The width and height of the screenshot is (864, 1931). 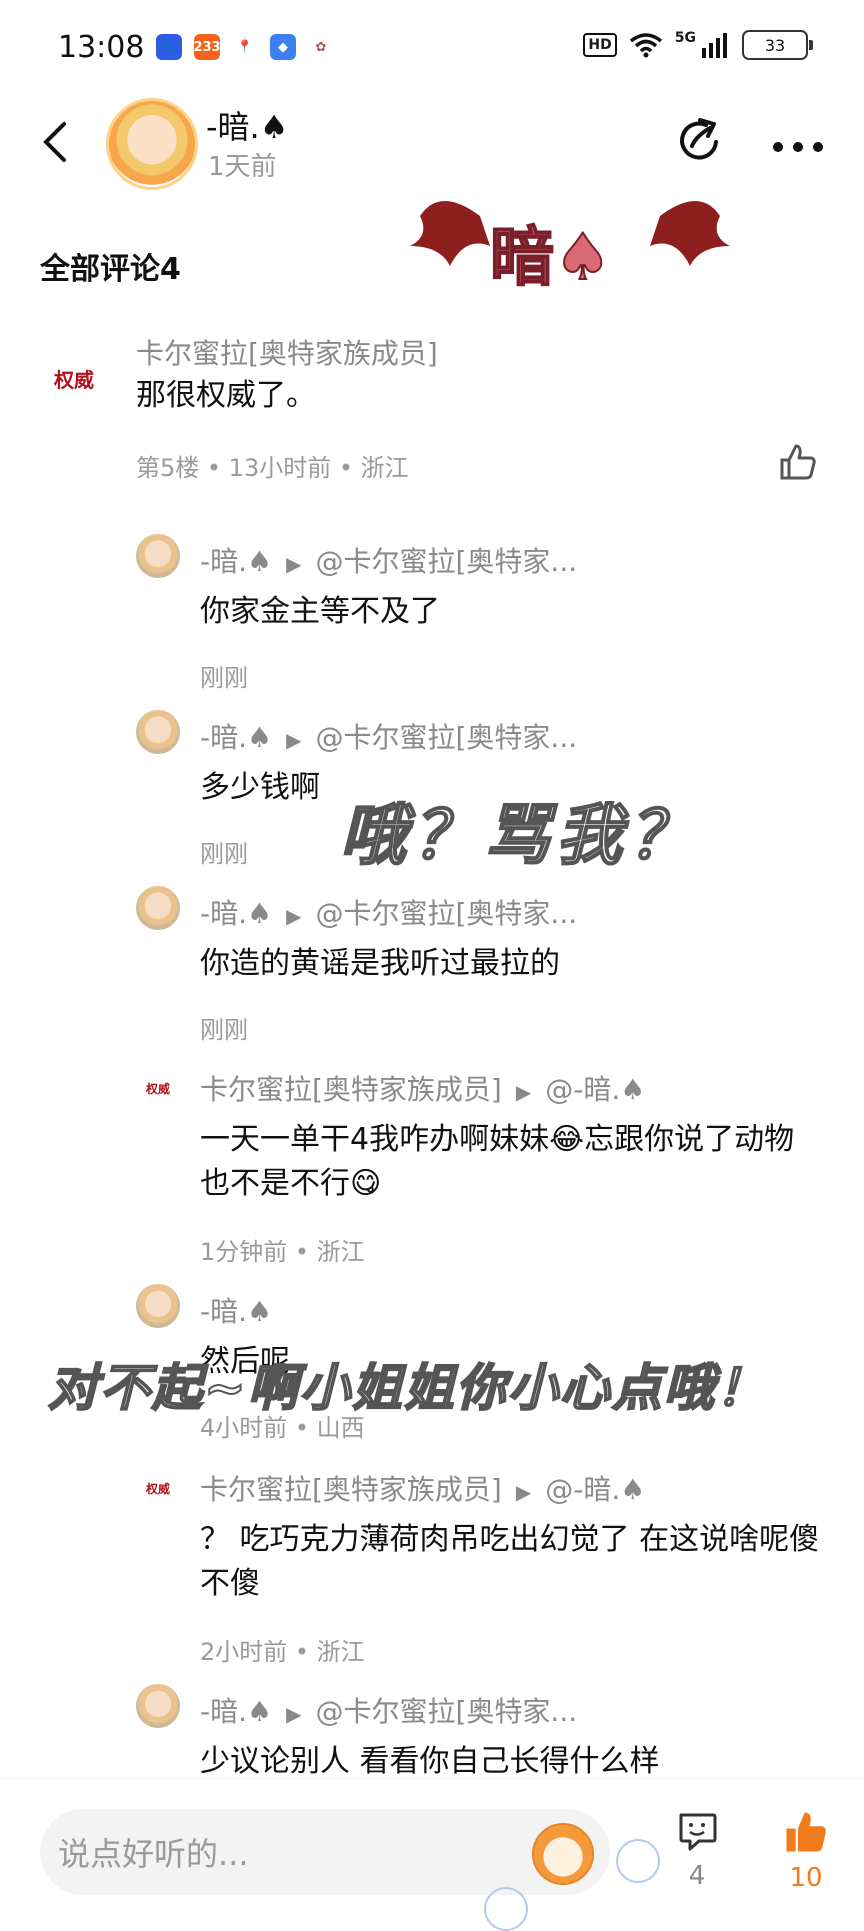 What do you see at coordinates (282, 1652) in the screenshot?
I see `reply-meta: 2小时前 • 浙江` at bounding box center [282, 1652].